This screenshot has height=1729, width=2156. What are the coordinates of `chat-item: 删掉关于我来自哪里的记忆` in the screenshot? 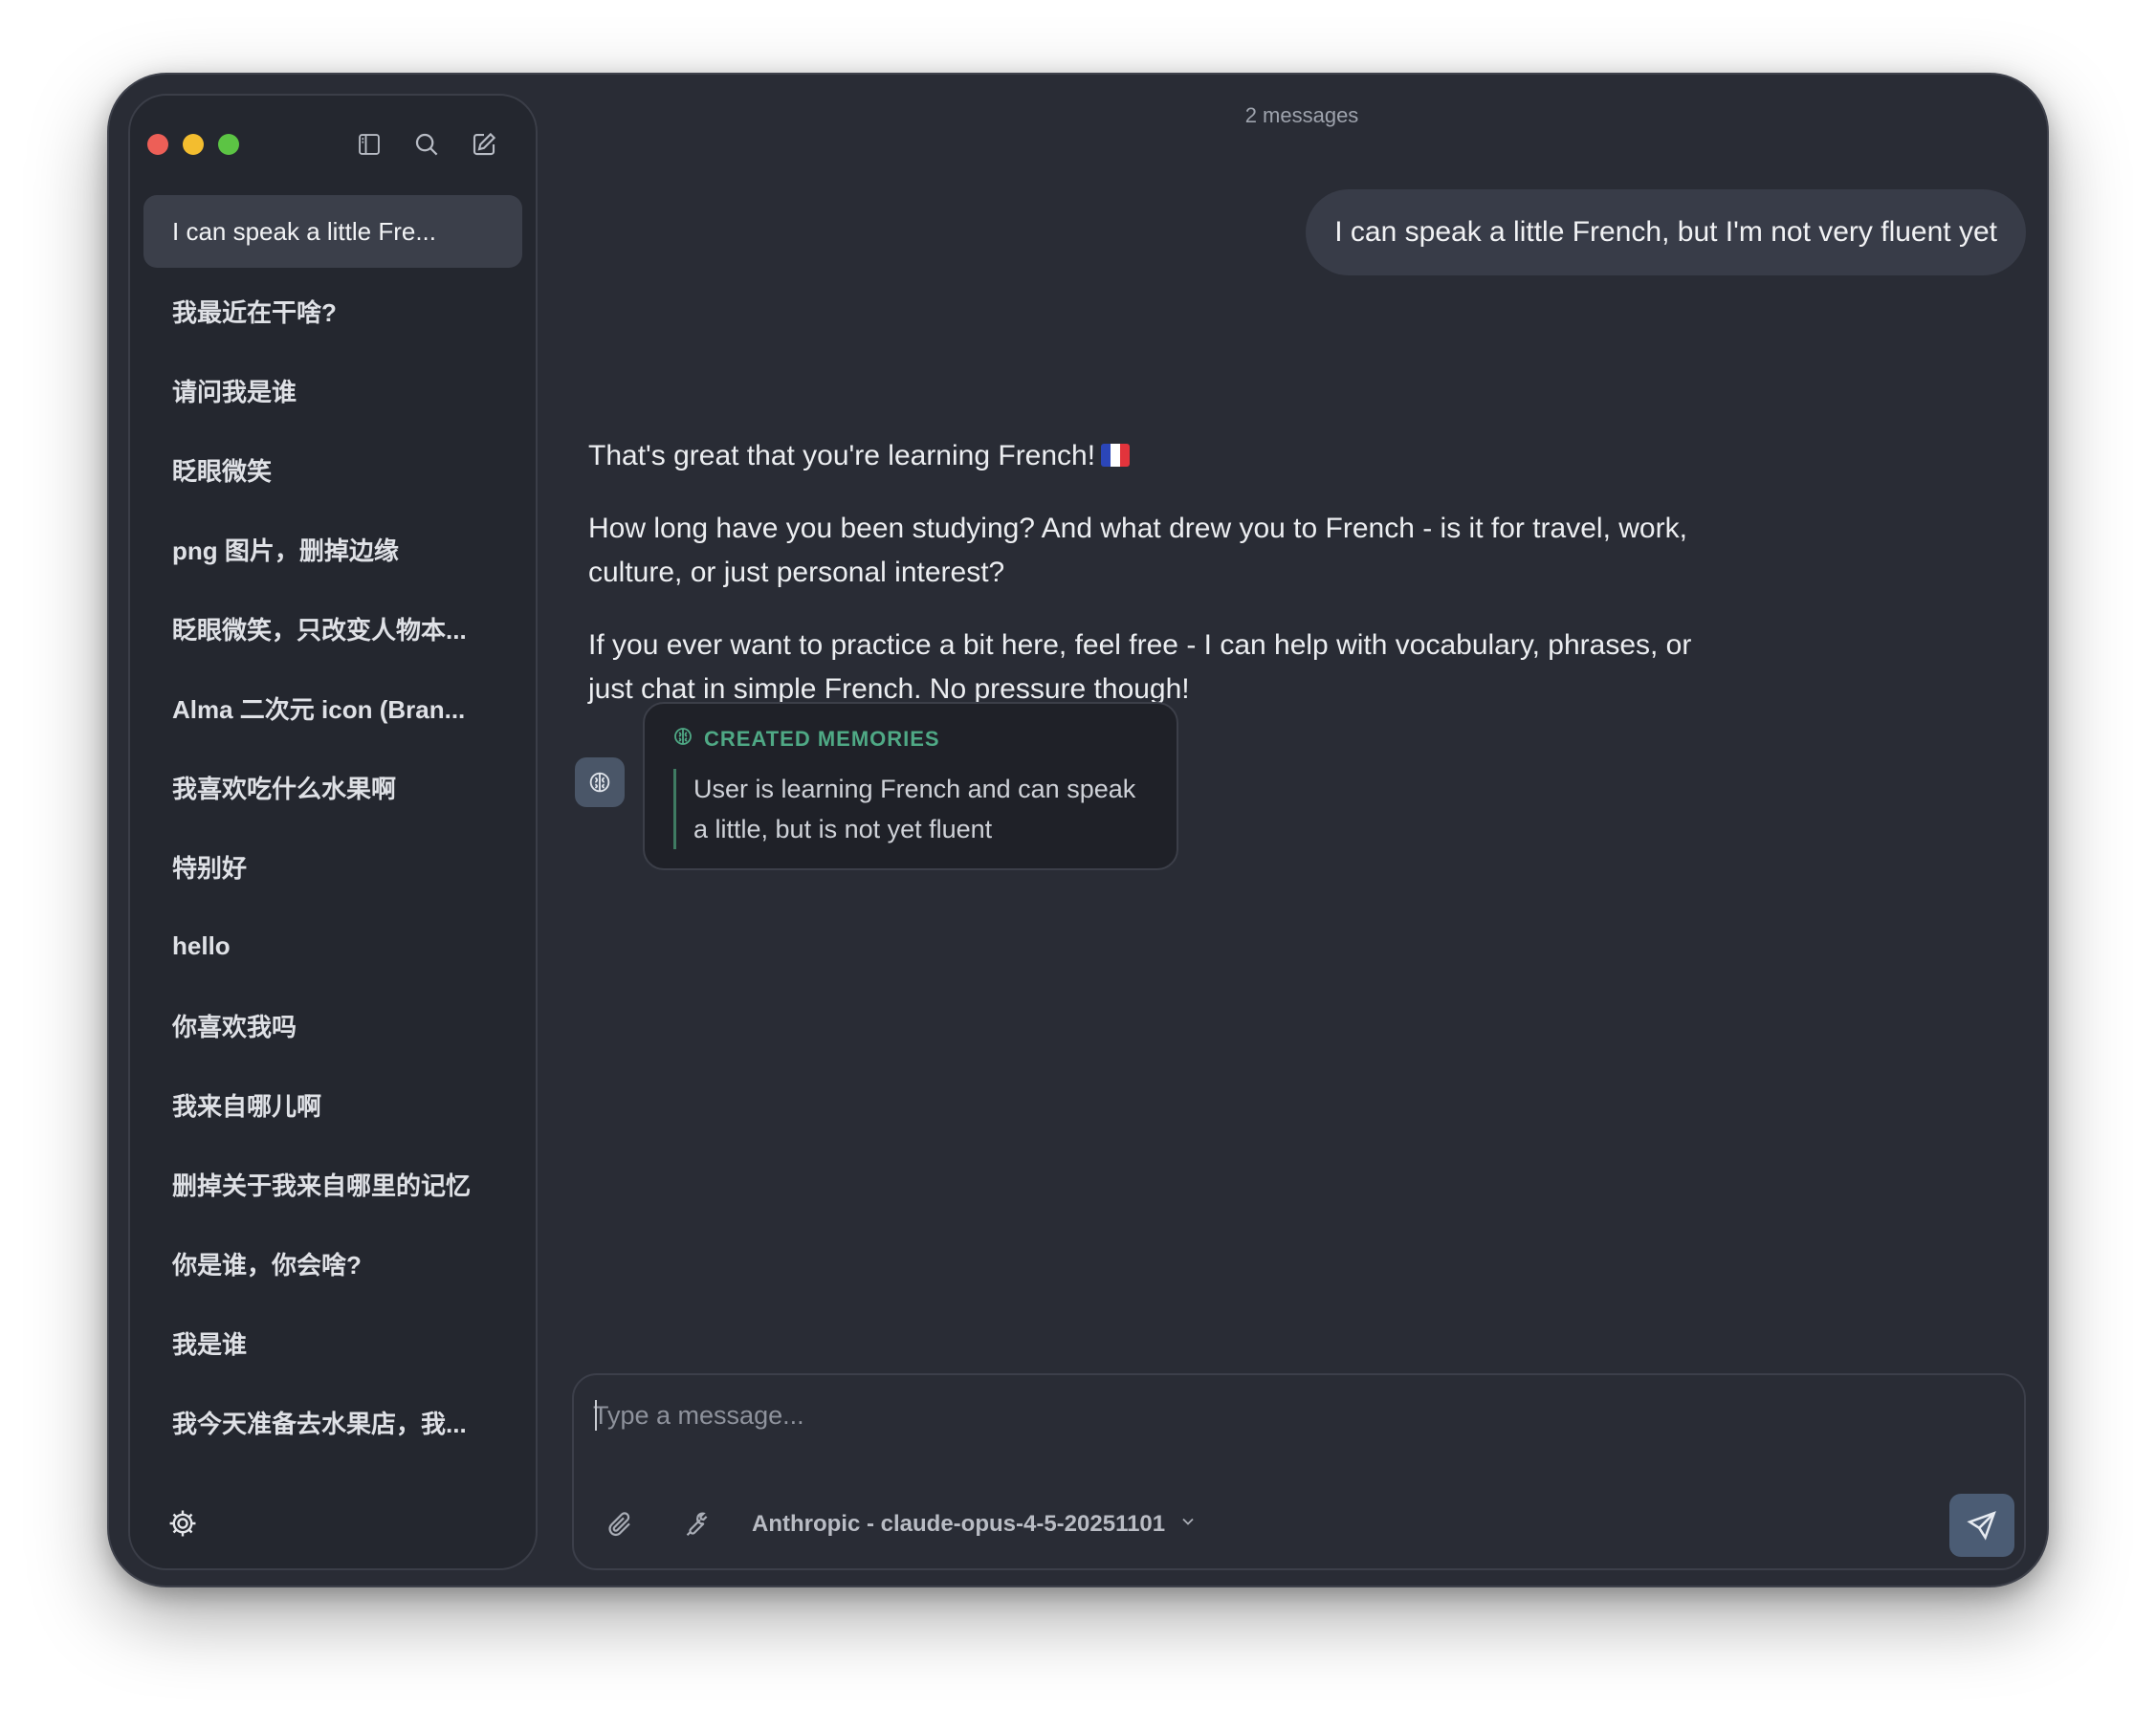 It's located at (332, 1184).